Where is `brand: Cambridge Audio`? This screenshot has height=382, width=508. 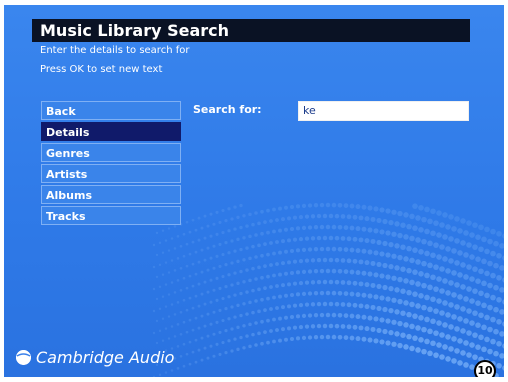 brand: Cambridge Audio is located at coordinates (95, 357).